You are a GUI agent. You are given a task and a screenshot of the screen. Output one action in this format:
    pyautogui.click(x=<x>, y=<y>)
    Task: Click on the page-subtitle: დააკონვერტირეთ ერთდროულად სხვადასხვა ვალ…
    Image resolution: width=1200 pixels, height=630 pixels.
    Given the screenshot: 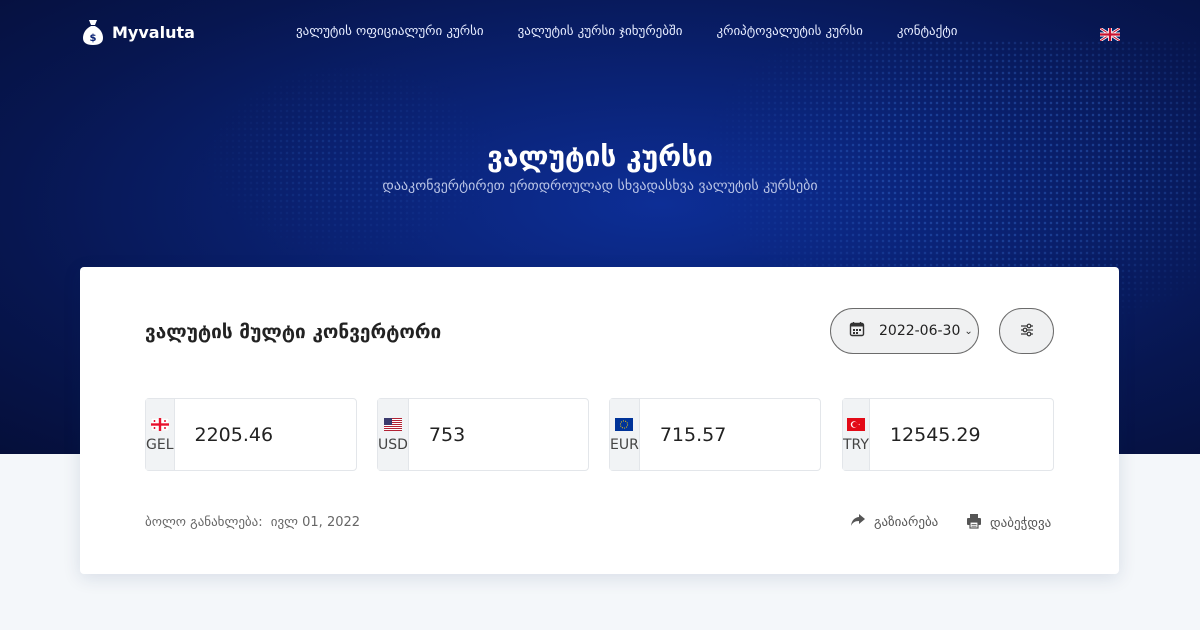 What is the action you would take?
    pyautogui.click(x=600, y=186)
    